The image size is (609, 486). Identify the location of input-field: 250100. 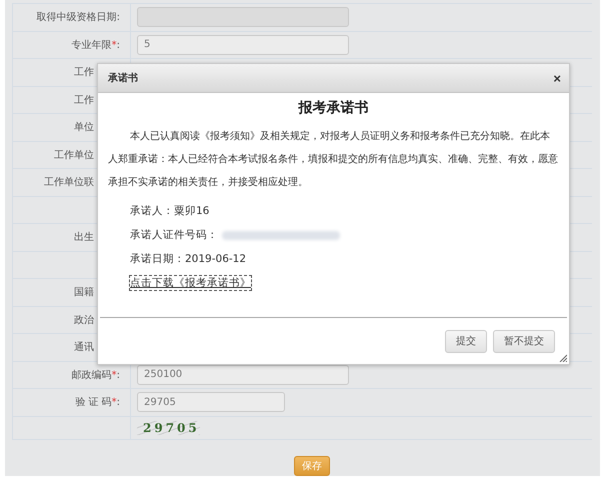
(243, 374).